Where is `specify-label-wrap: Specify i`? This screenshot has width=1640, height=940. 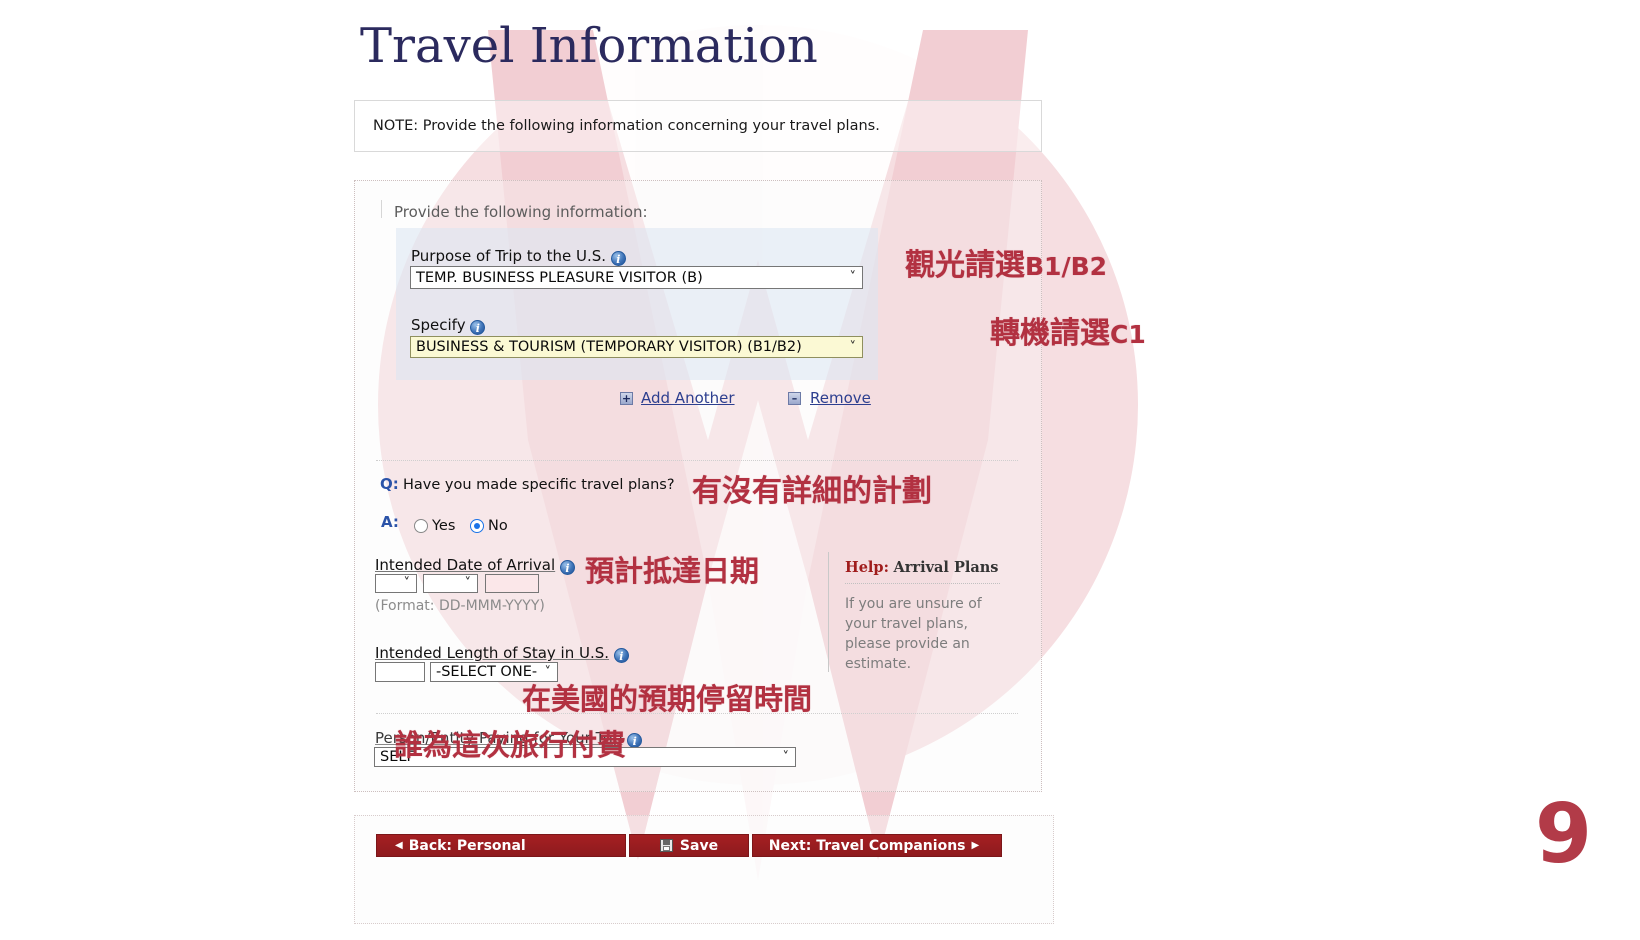 specify-label-wrap: Specify i is located at coordinates (448, 325).